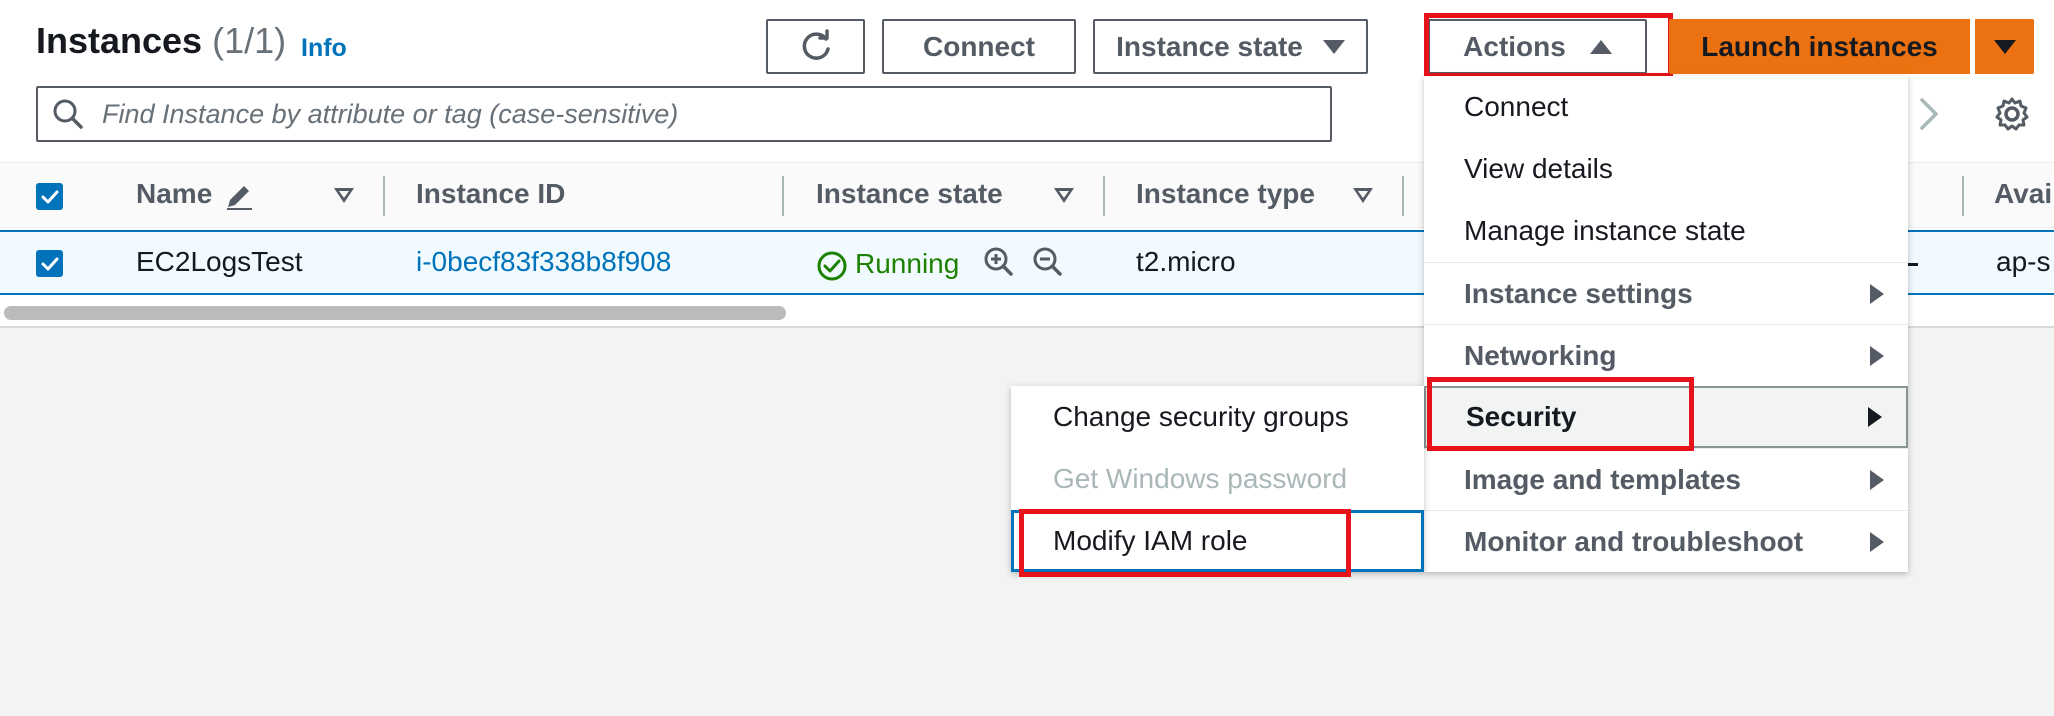  Describe the element at coordinates (1186, 261) in the screenshot. I see `cell-instance-type: t2.micro` at that location.